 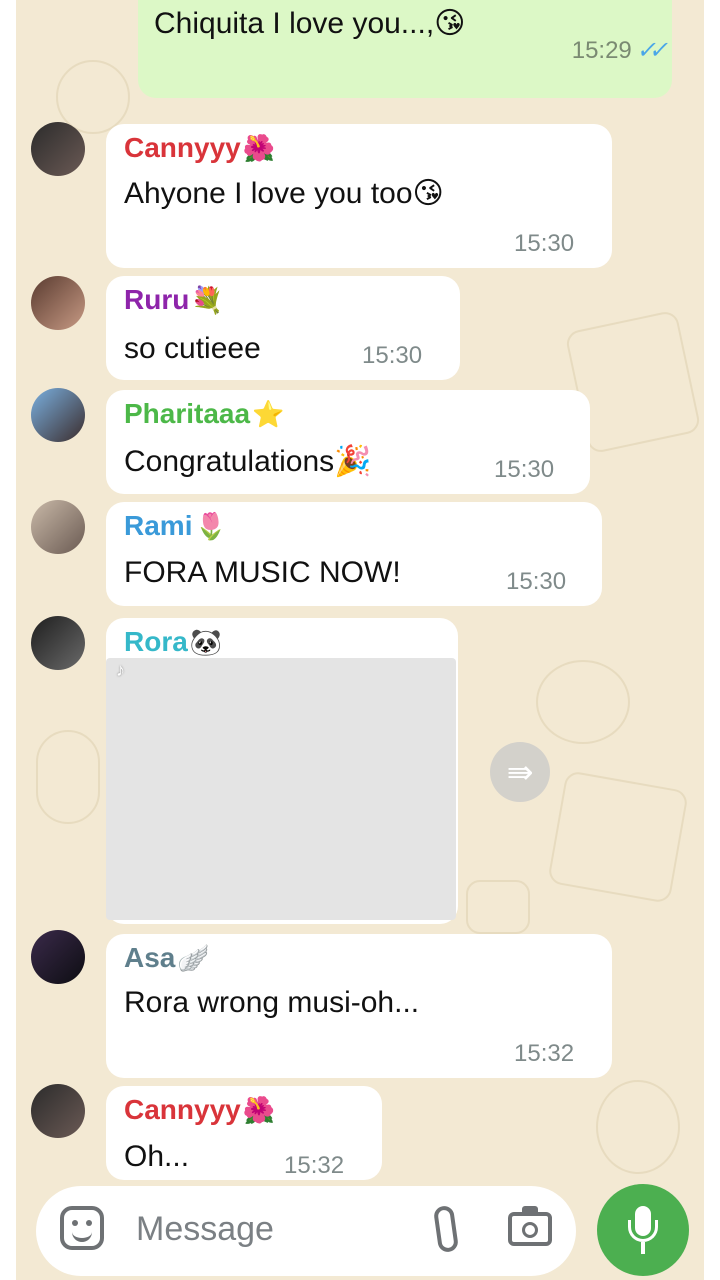 I want to click on paperclip-icon, so click(x=446, y=1229).